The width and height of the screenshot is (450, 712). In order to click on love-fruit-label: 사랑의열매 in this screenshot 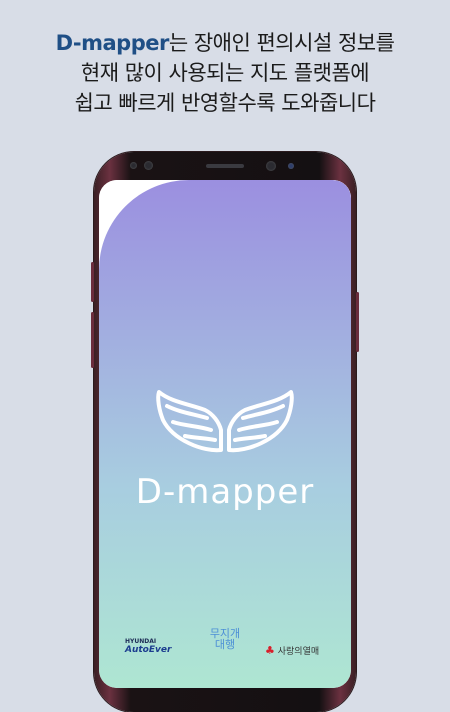, I will do `click(298, 652)`.